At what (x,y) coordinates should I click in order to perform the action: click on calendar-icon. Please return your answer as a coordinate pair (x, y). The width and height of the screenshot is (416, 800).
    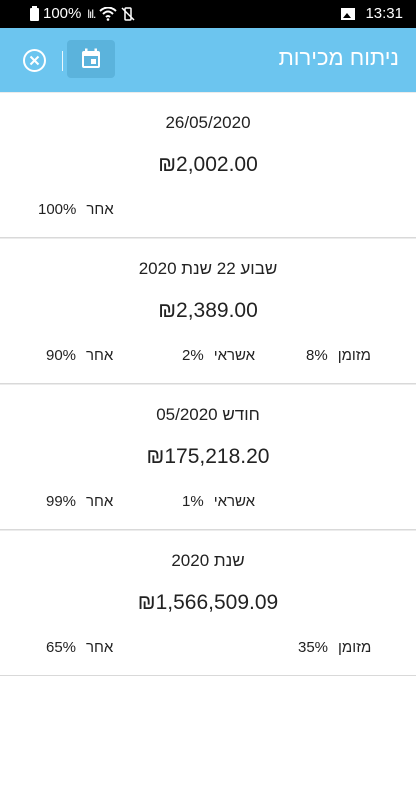
    Looking at the image, I should click on (91, 58).